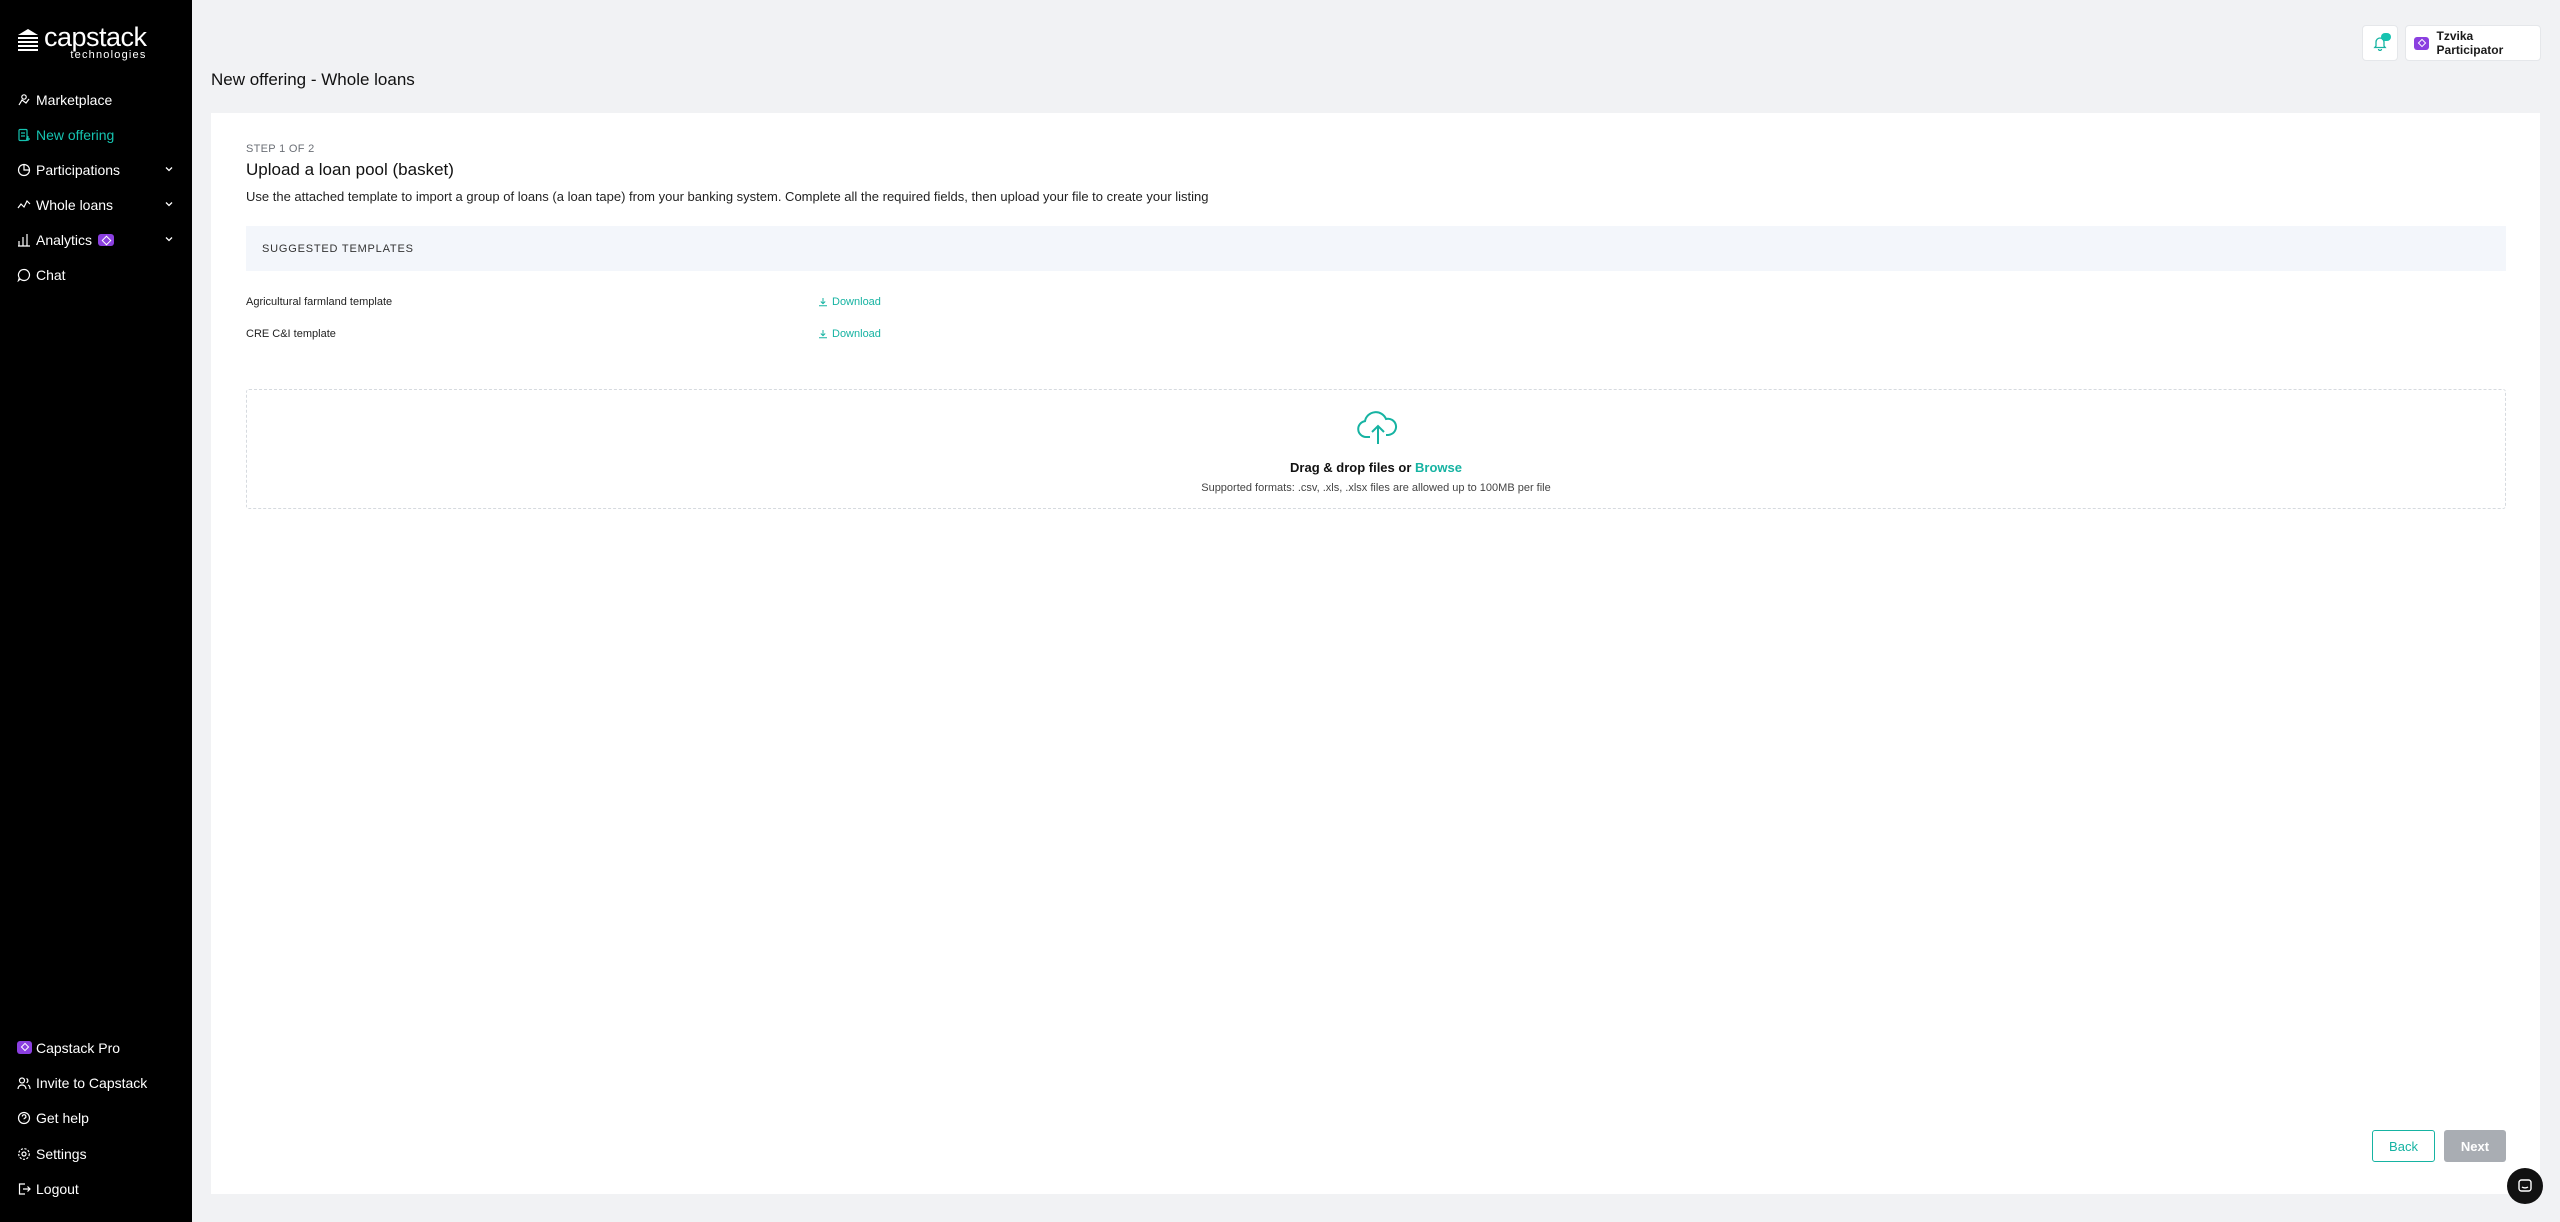 Image resolution: width=2560 pixels, height=1222 pixels. I want to click on sidebar-item-whole-loans: Whole loans, so click(96, 204).